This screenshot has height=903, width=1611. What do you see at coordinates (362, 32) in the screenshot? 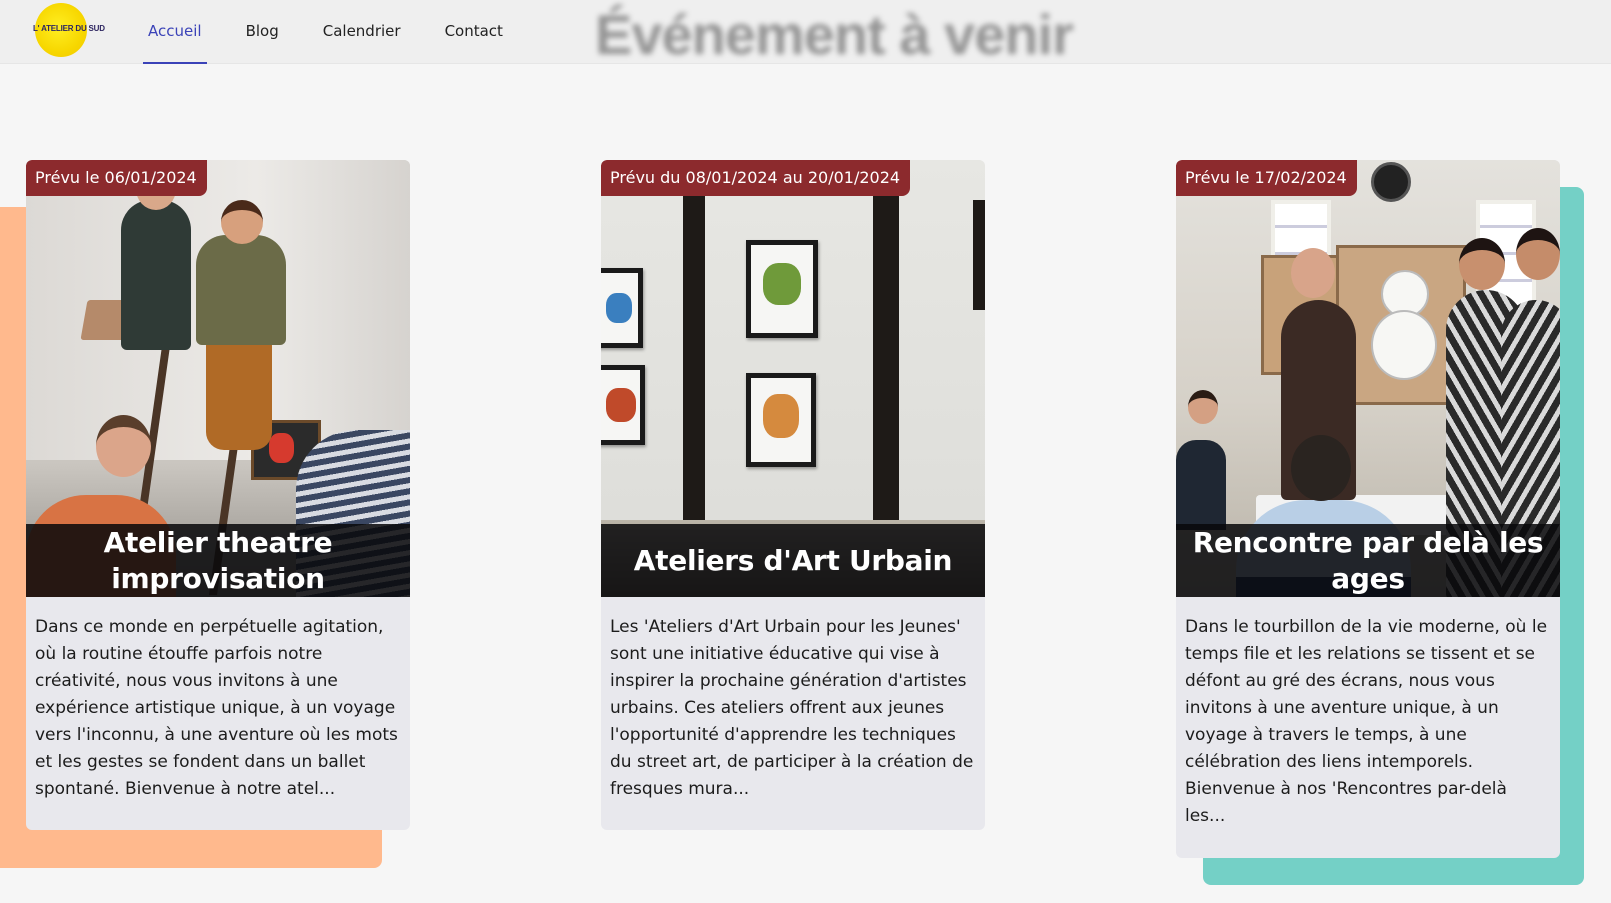
I see `nav-link-calendrier: Calendrier` at bounding box center [362, 32].